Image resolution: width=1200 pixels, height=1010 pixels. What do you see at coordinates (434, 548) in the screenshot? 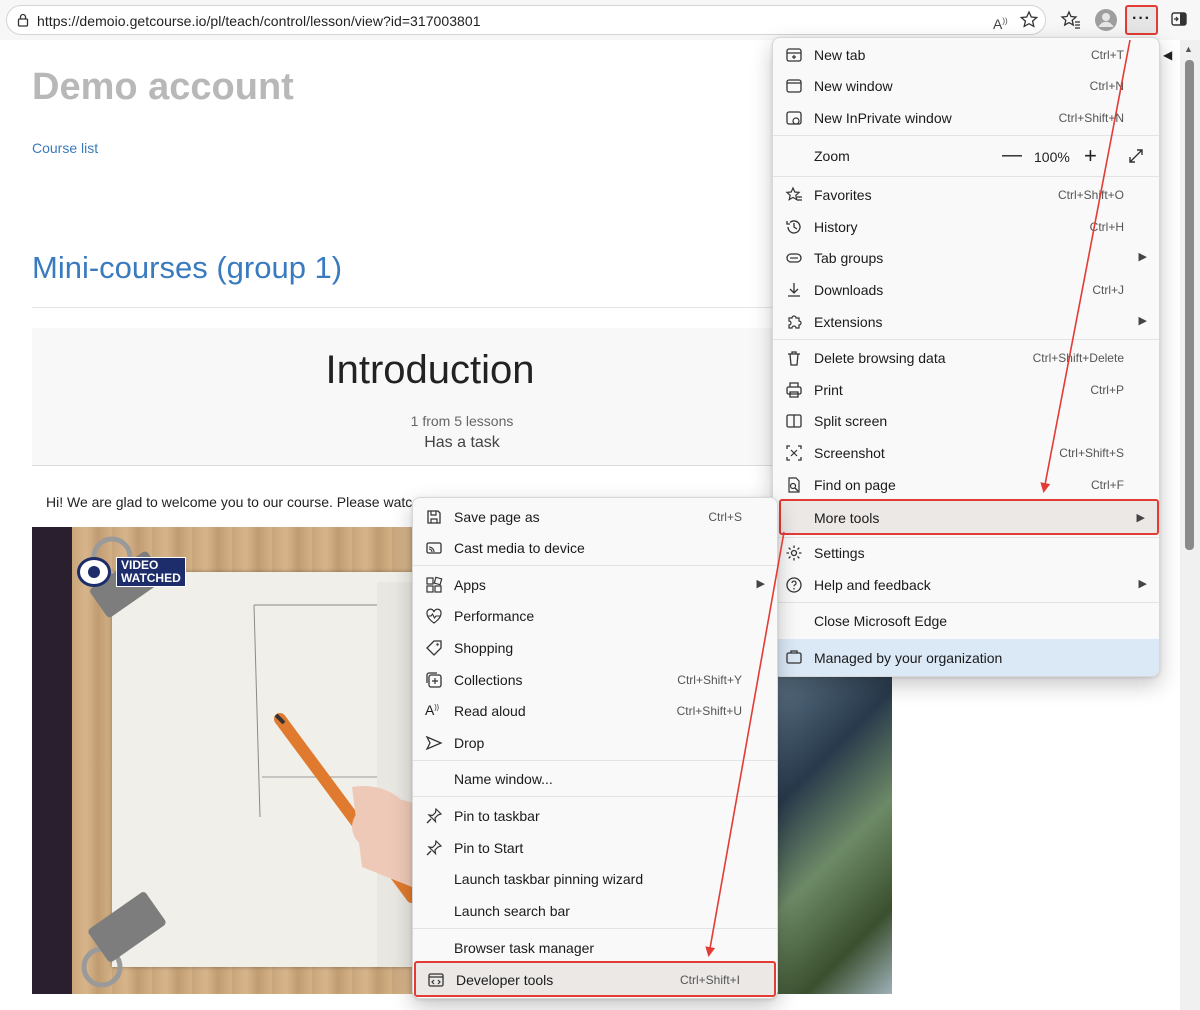
I see `cast-icon` at bounding box center [434, 548].